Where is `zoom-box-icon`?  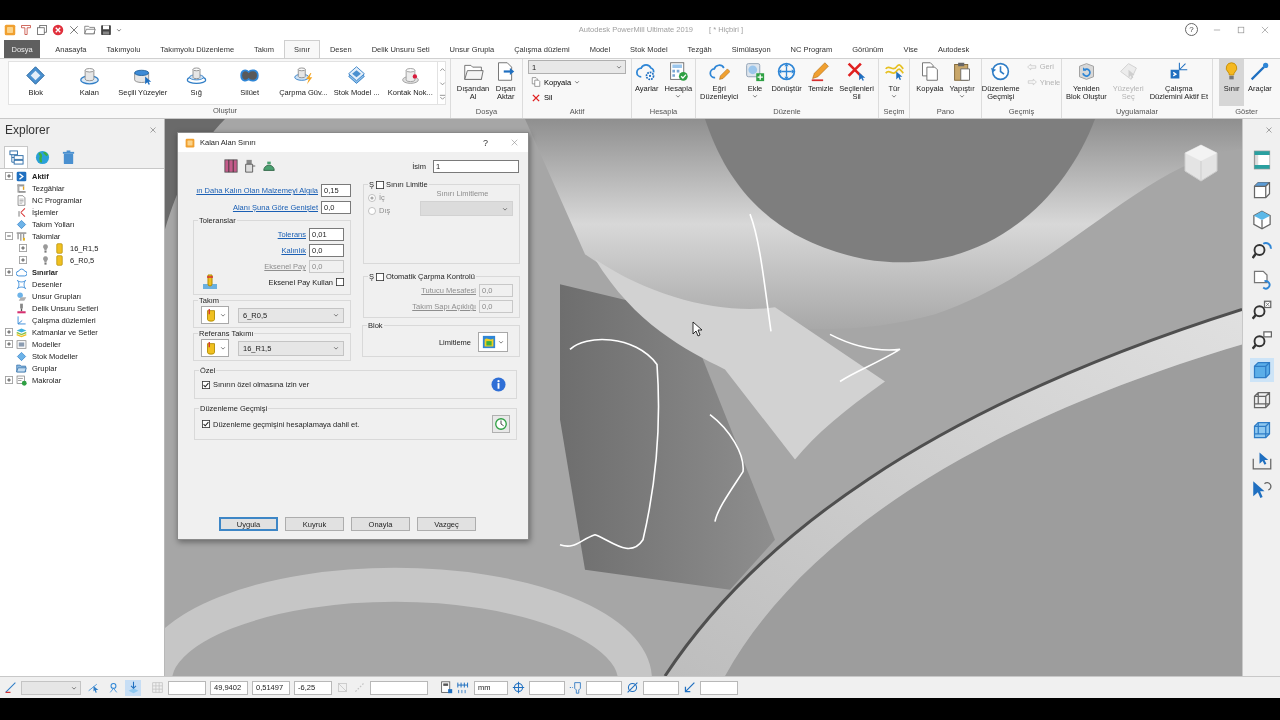
zoom-box-icon is located at coordinates (1261, 340).